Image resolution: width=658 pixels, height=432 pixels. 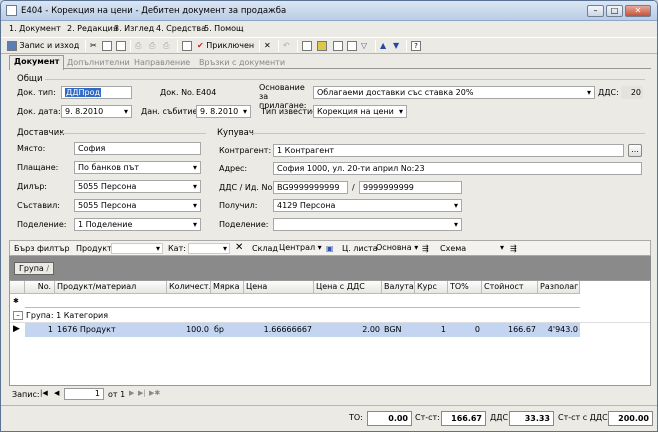 What do you see at coordinates (107, 46) in the screenshot?
I see `copy-icon` at bounding box center [107, 46].